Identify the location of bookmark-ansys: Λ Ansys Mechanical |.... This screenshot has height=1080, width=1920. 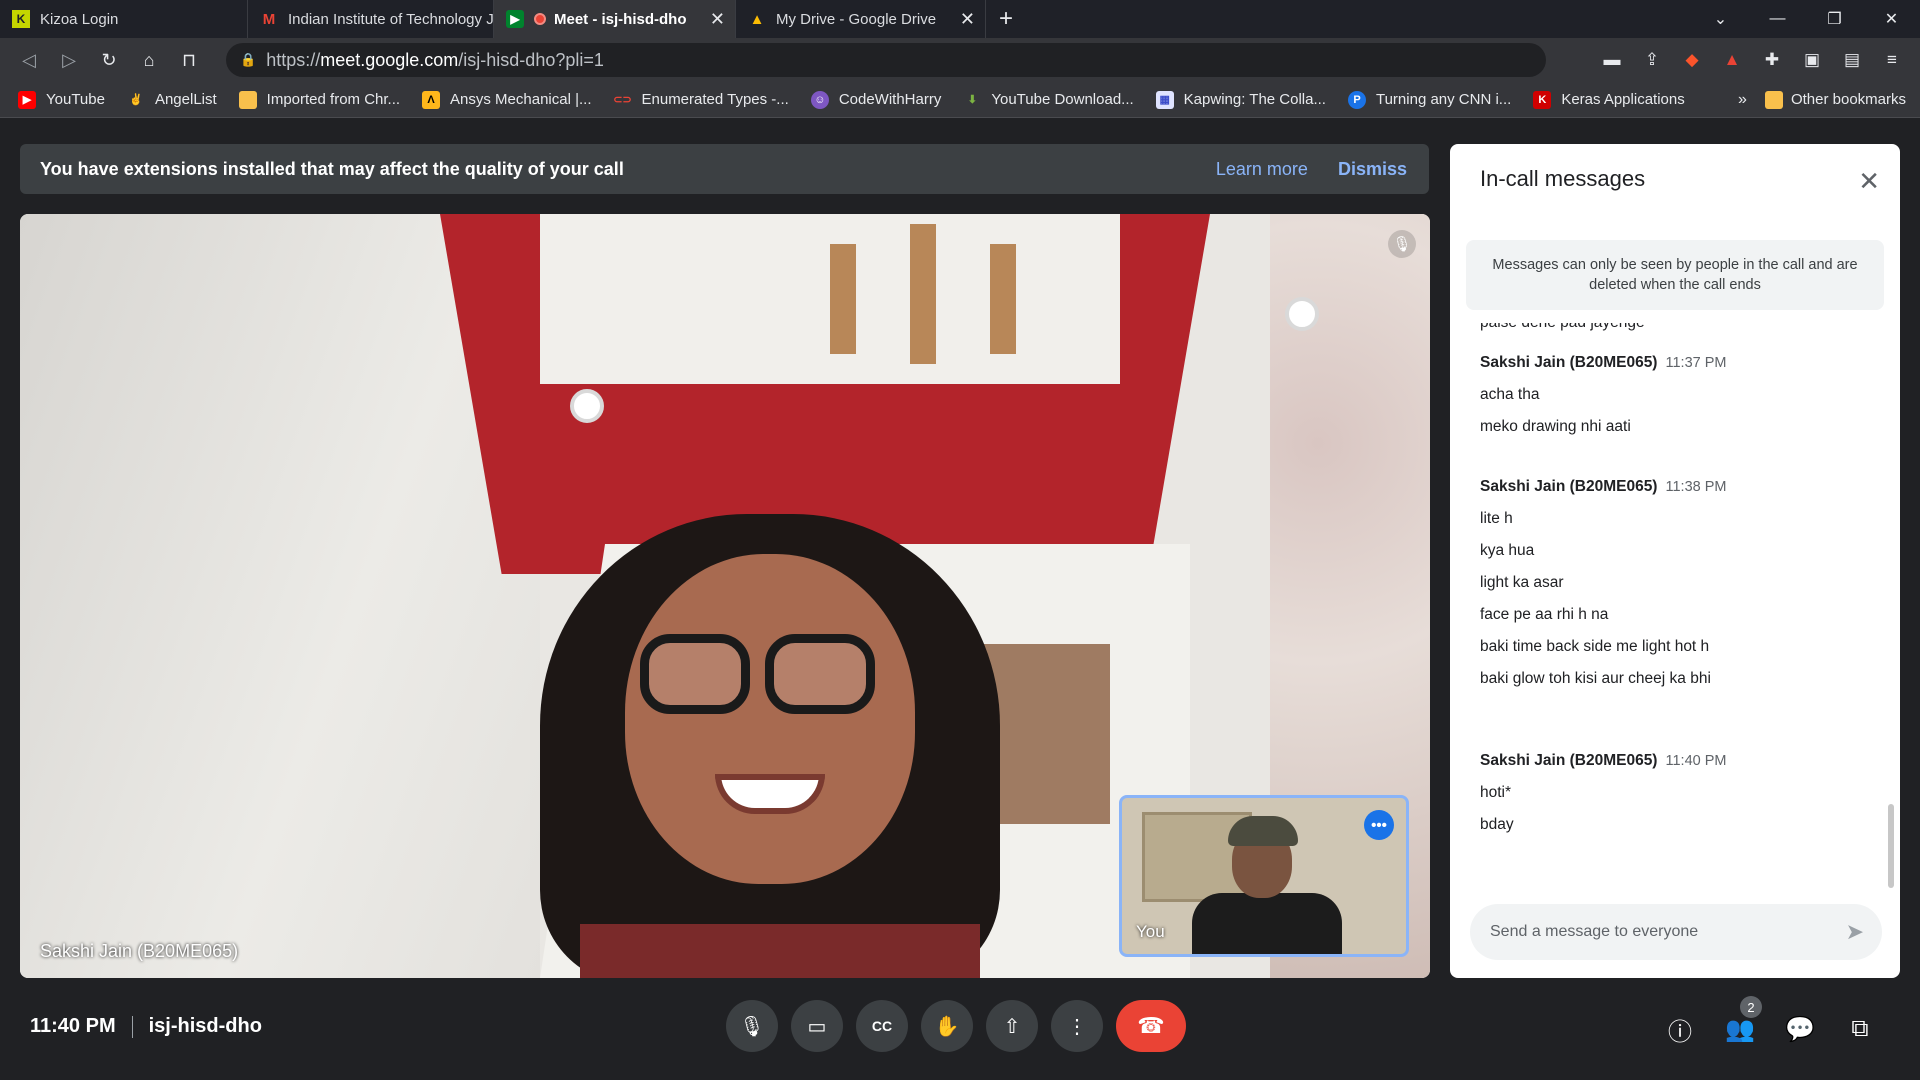
(507, 99).